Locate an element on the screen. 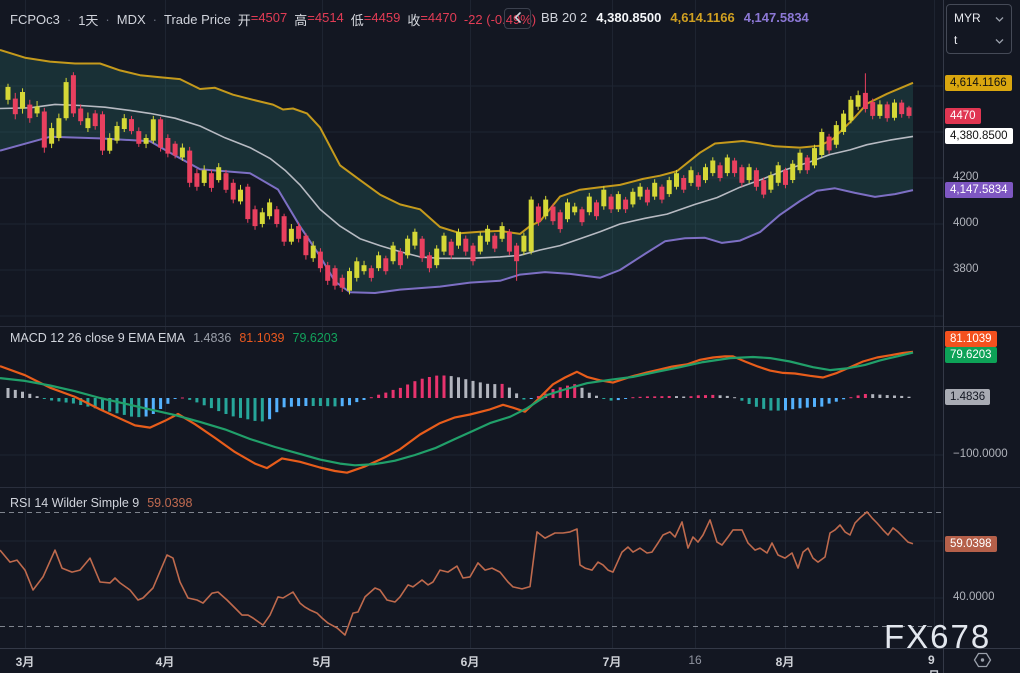 This screenshot has height=673, width=1020. chevron-left-icon is located at coordinates (517, 18).